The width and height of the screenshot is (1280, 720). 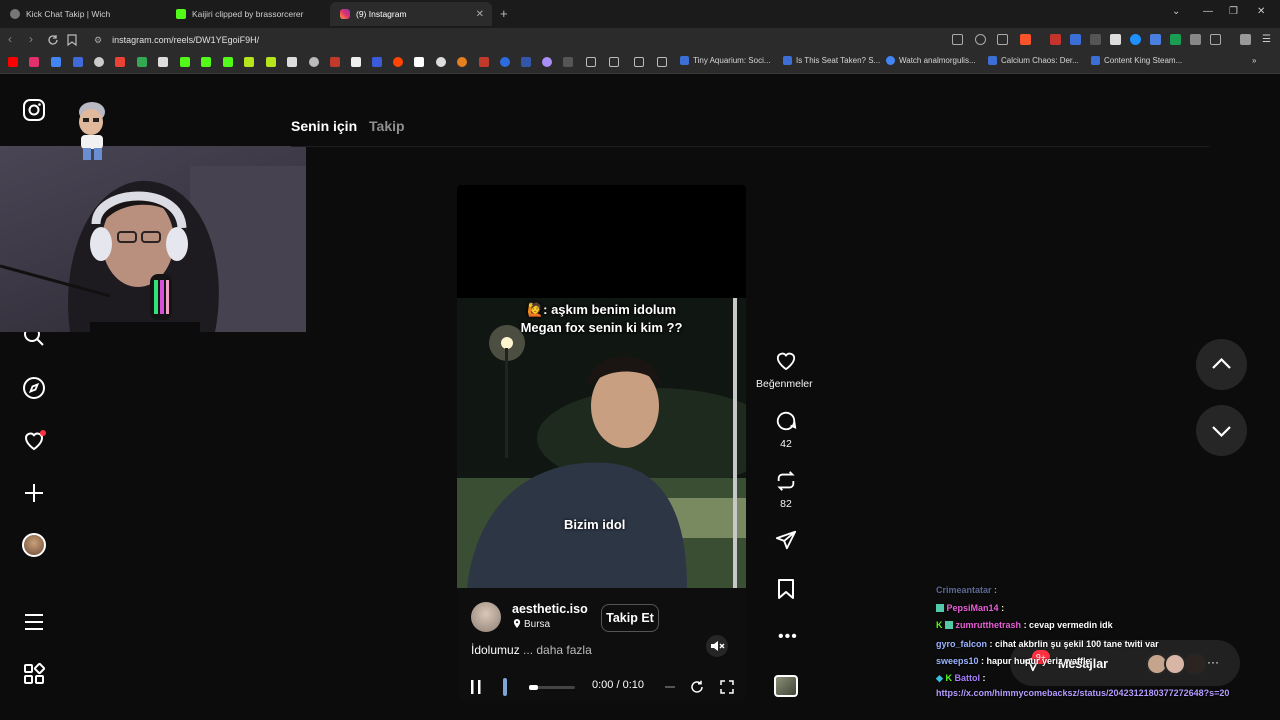 What do you see at coordinates (34, 388) in the screenshot?
I see `explore-icon` at bounding box center [34, 388].